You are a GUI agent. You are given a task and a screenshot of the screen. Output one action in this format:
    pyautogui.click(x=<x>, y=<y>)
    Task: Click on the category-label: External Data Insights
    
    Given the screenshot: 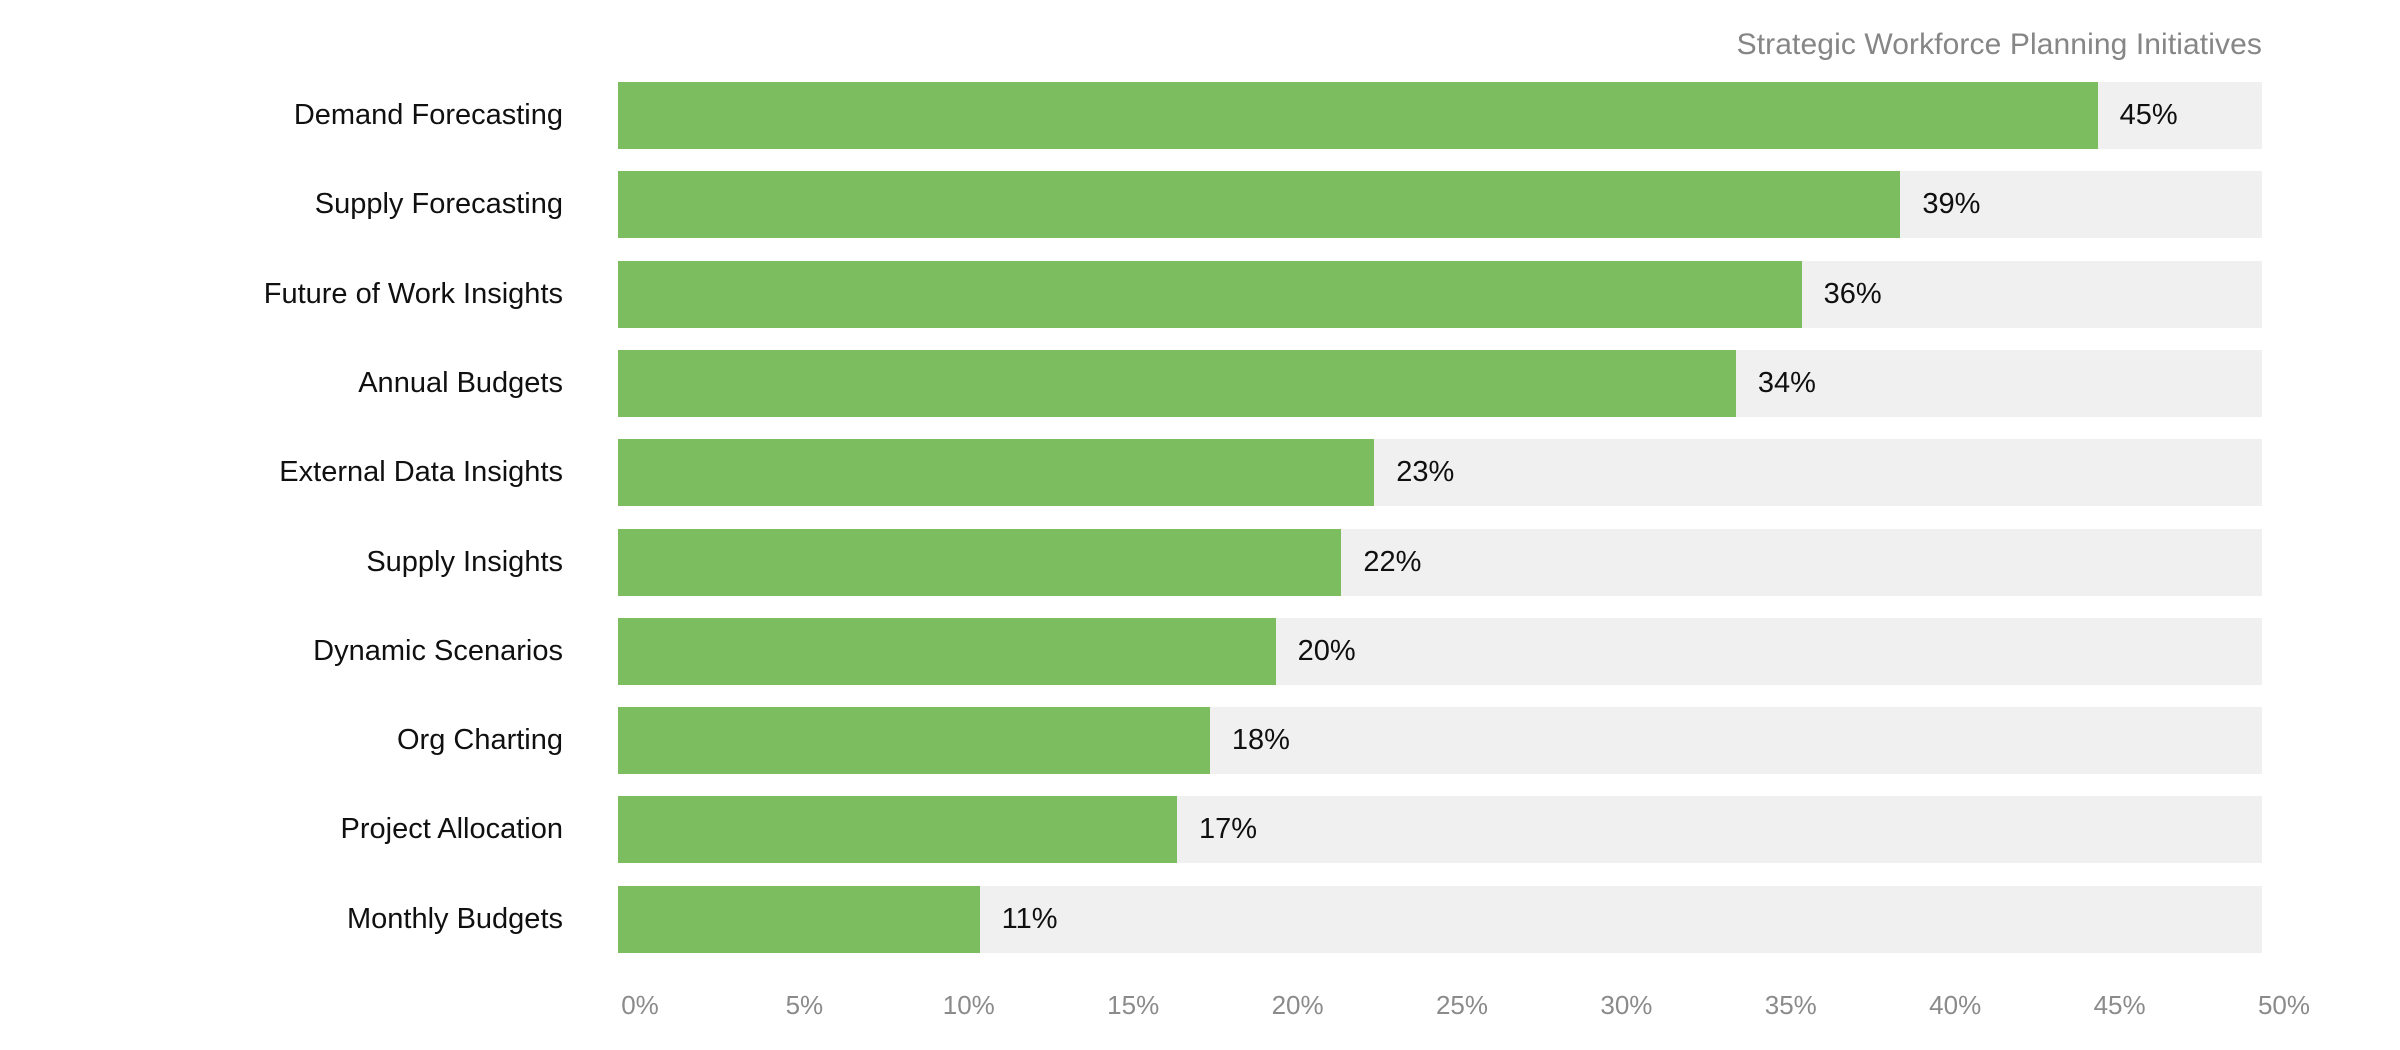 What is the action you would take?
    pyautogui.click(x=421, y=472)
    